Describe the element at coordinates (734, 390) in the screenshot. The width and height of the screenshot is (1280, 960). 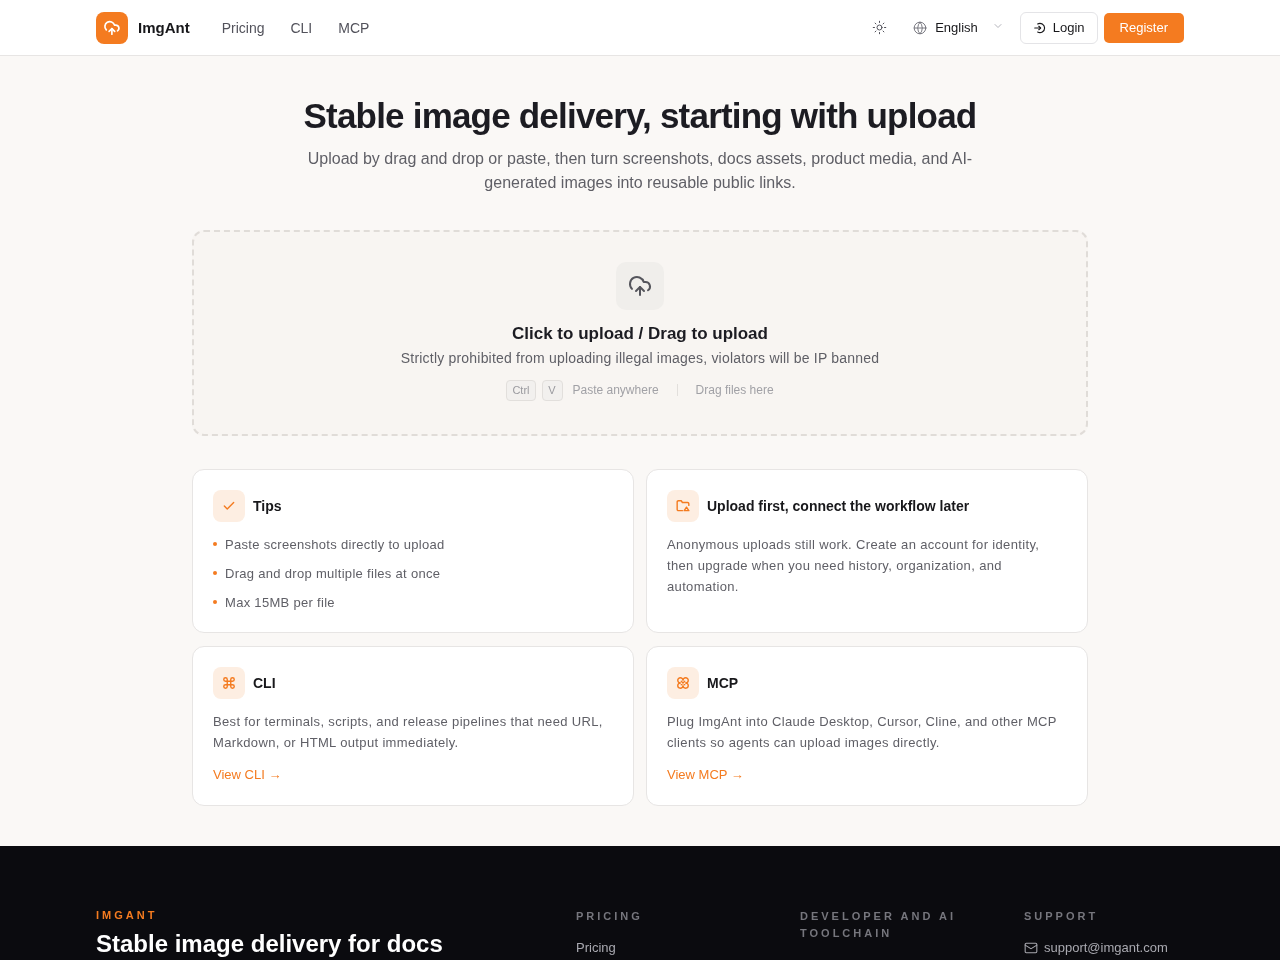
I see `upload-hint: Drag files here` at that location.